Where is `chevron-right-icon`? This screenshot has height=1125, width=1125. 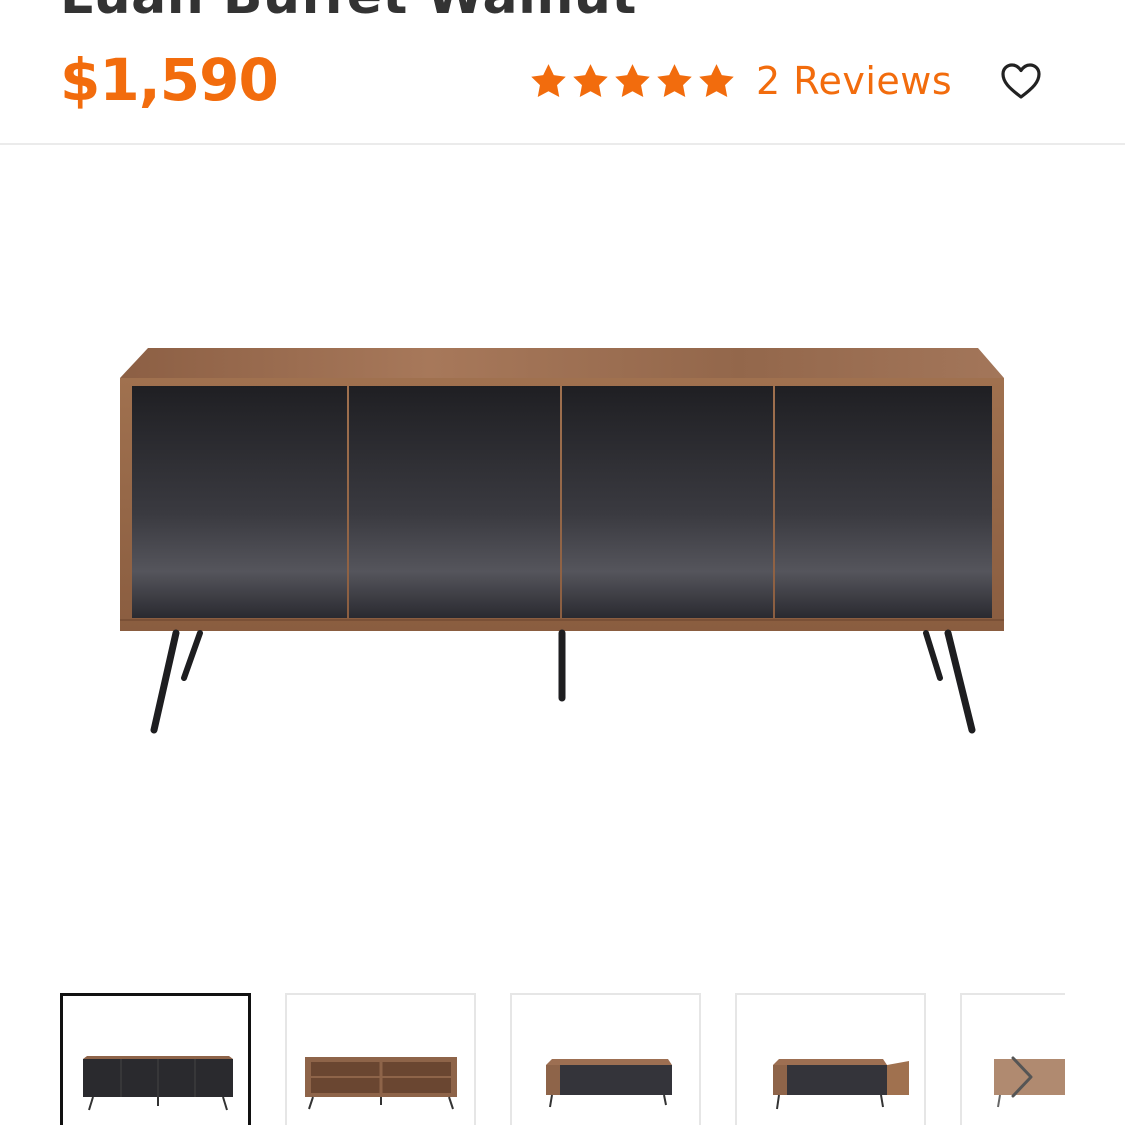 chevron-right-icon is located at coordinates (1022, 1077).